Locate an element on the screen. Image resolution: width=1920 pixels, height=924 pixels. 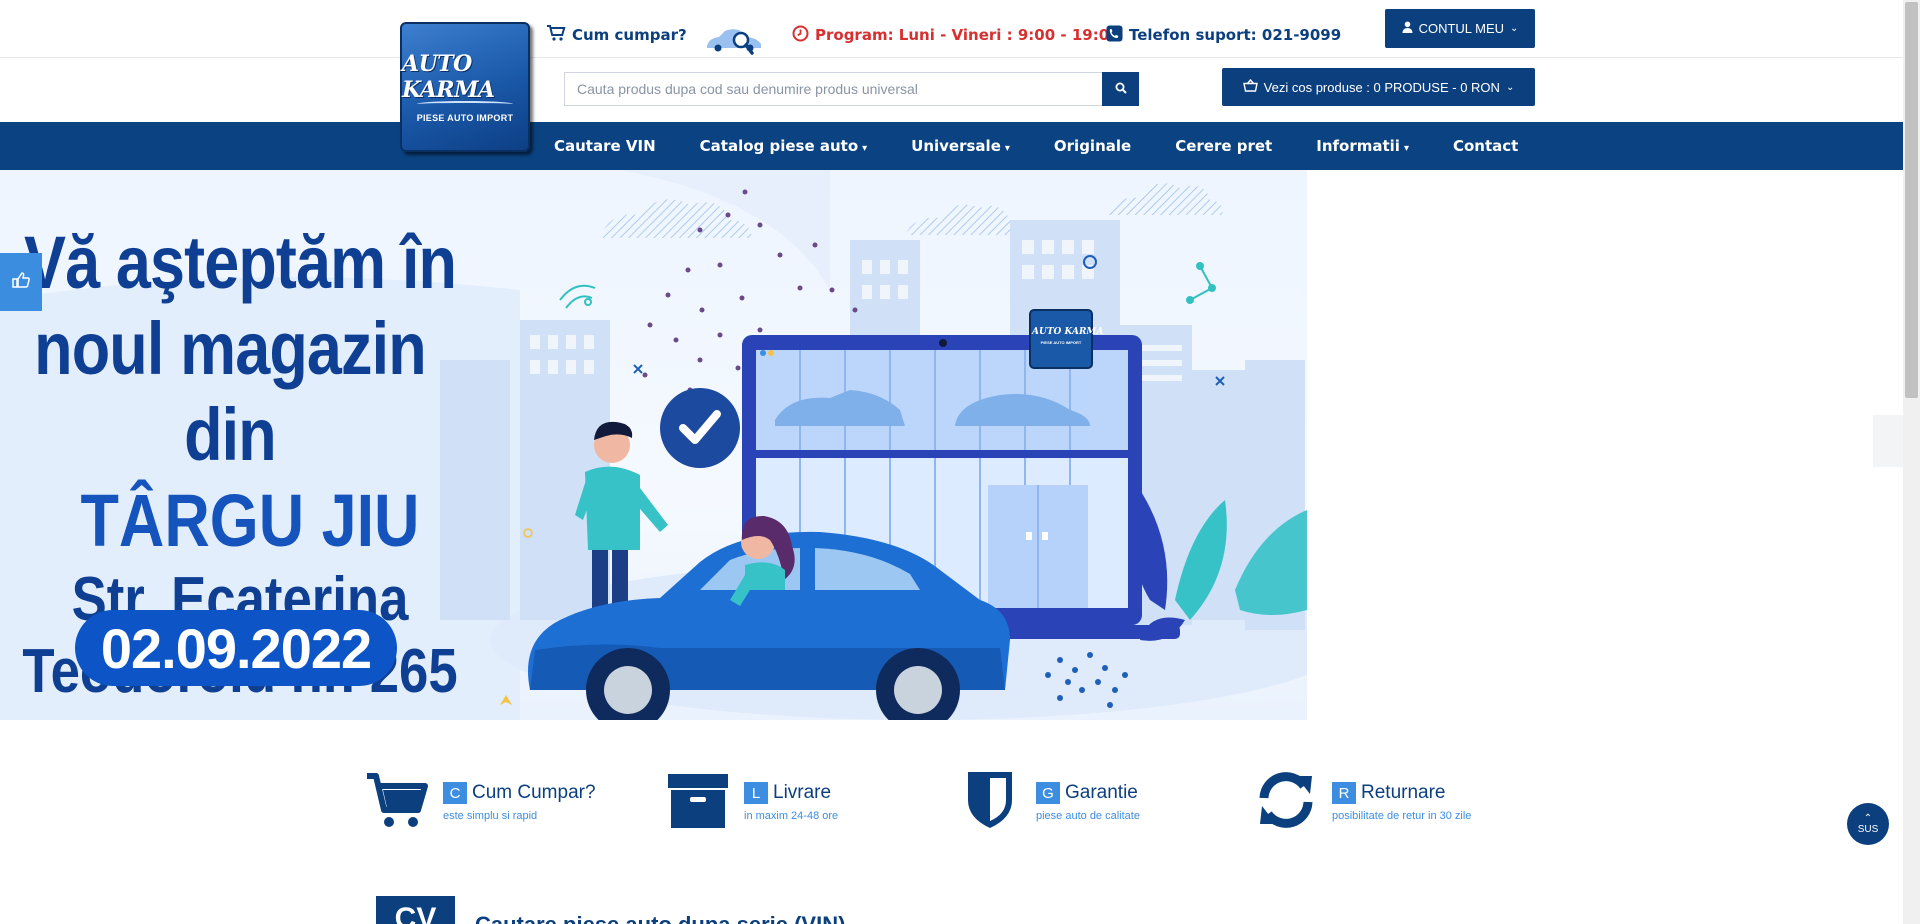
scrollbar-thumb is located at coordinates (1911, 200).